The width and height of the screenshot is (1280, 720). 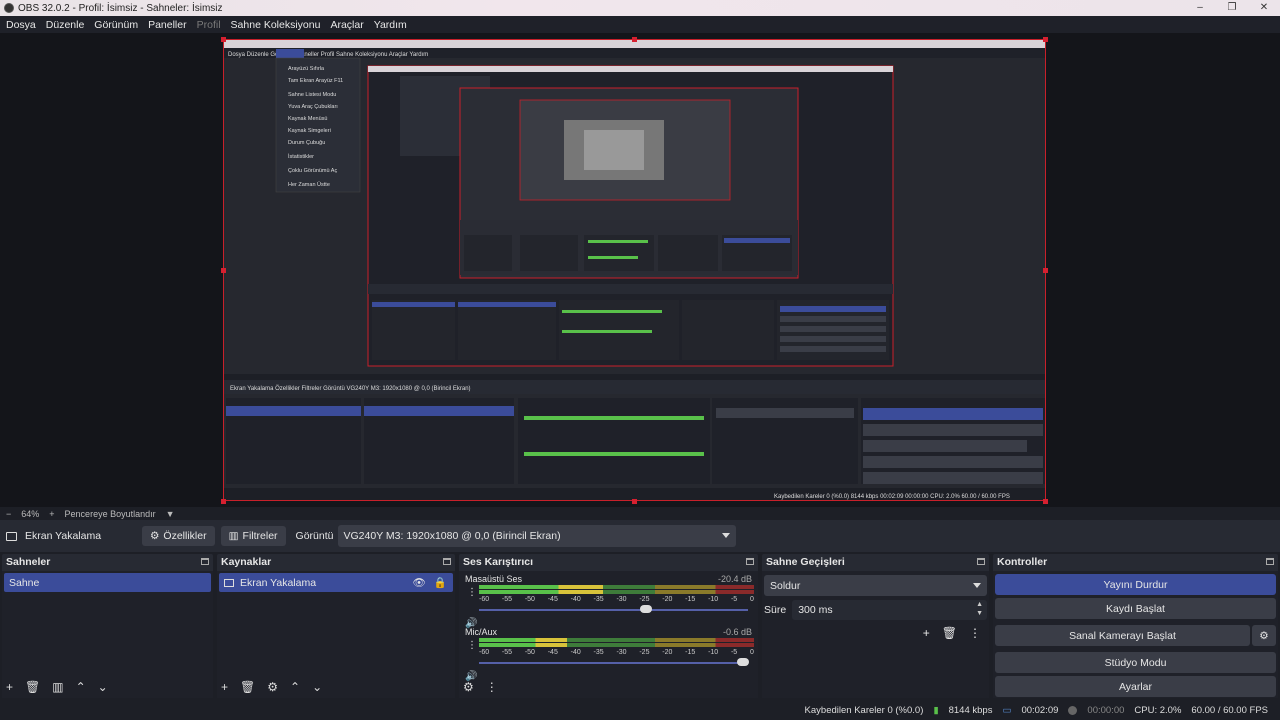 What do you see at coordinates (178, 536) in the screenshot?
I see `properties-button: ⚙ Özellikler` at bounding box center [178, 536].